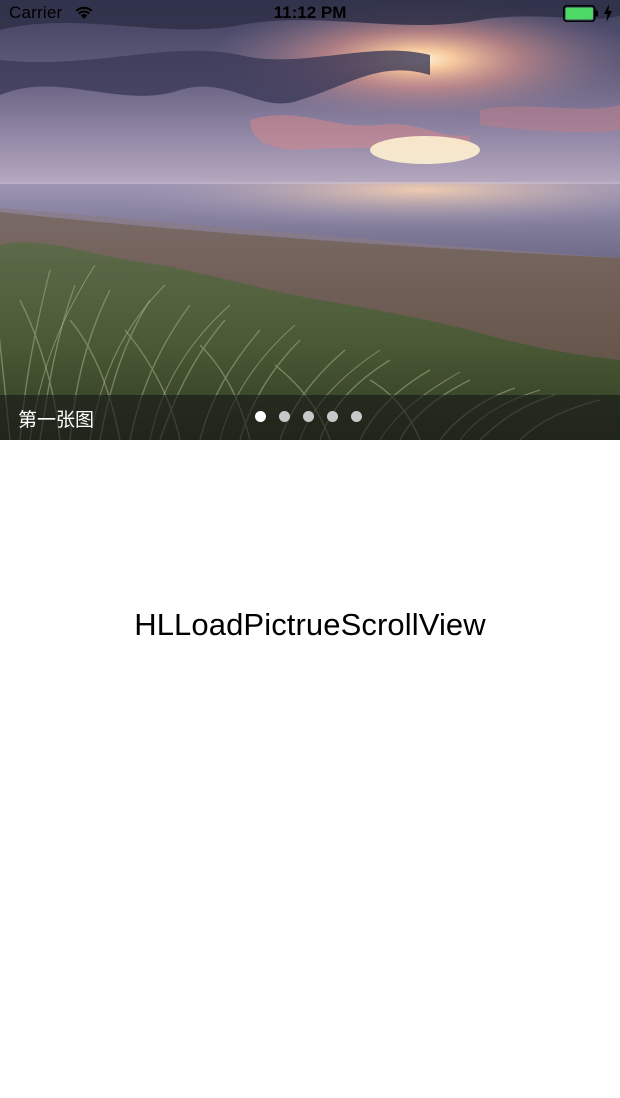 This screenshot has width=620, height=1098. I want to click on banner-caption: 第一张图, so click(56, 420).